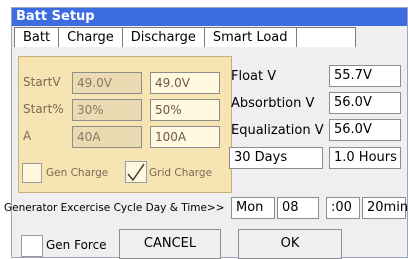  Describe the element at coordinates (254, 76) in the screenshot. I see `float-v-label: Float V` at that location.